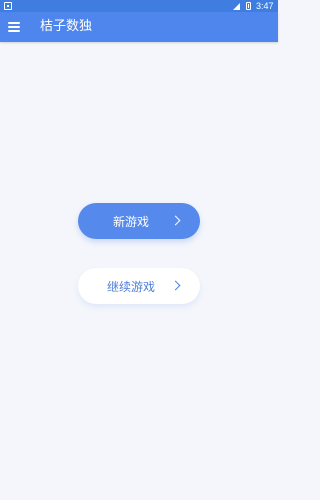 The width and height of the screenshot is (320, 500). What do you see at coordinates (265, 6) in the screenshot?
I see `status-time: 3:47` at bounding box center [265, 6].